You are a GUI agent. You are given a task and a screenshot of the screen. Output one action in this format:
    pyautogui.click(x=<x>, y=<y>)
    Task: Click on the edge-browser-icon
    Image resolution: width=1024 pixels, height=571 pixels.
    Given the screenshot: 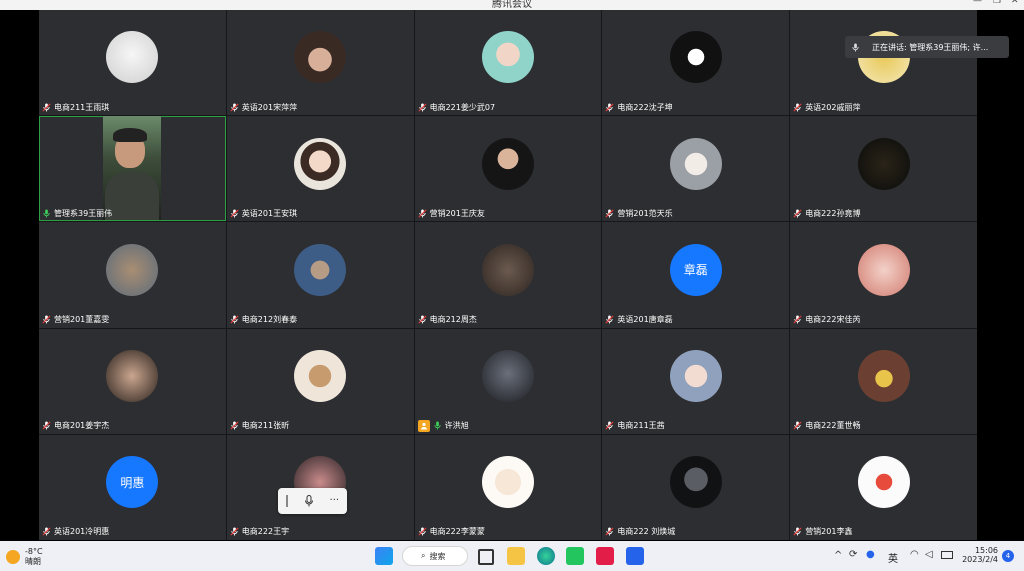 What is the action you would take?
    pyautogui.click(x=546, y=556)
    